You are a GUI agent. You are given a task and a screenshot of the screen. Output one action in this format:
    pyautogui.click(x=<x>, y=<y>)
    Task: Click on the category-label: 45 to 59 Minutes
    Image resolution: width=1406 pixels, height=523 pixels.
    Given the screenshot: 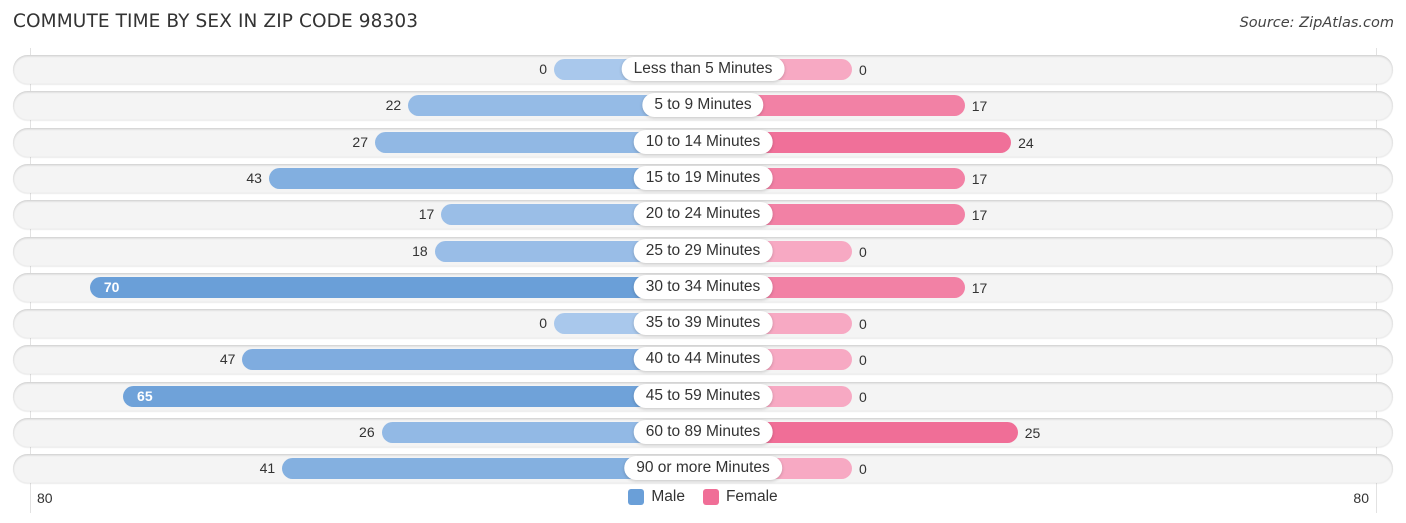 What is the action you would take?
    pyautogui.click(x=703, y=395)
    